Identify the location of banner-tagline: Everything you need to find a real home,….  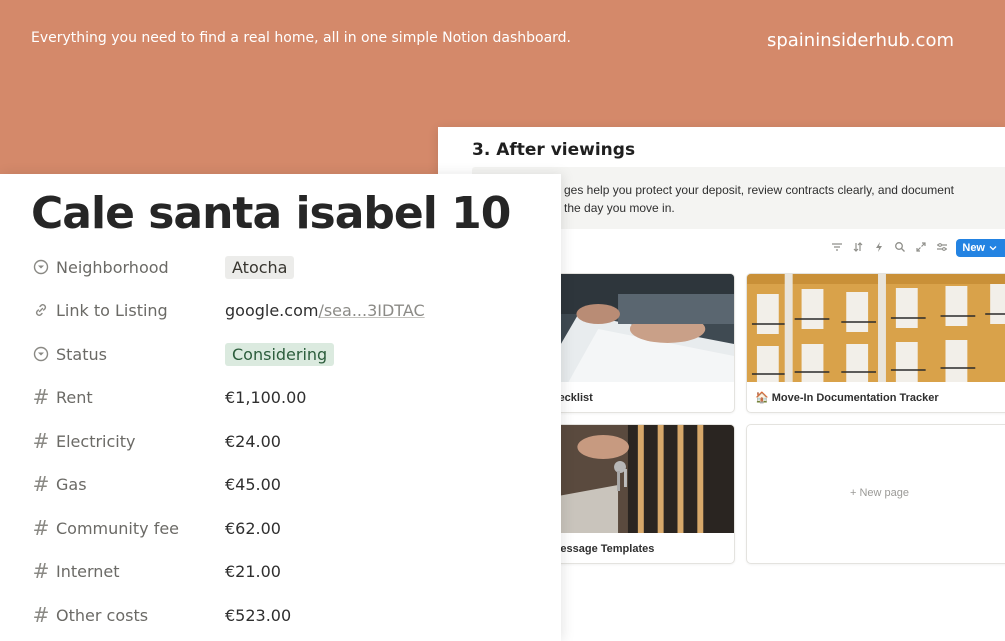
(301, 38).